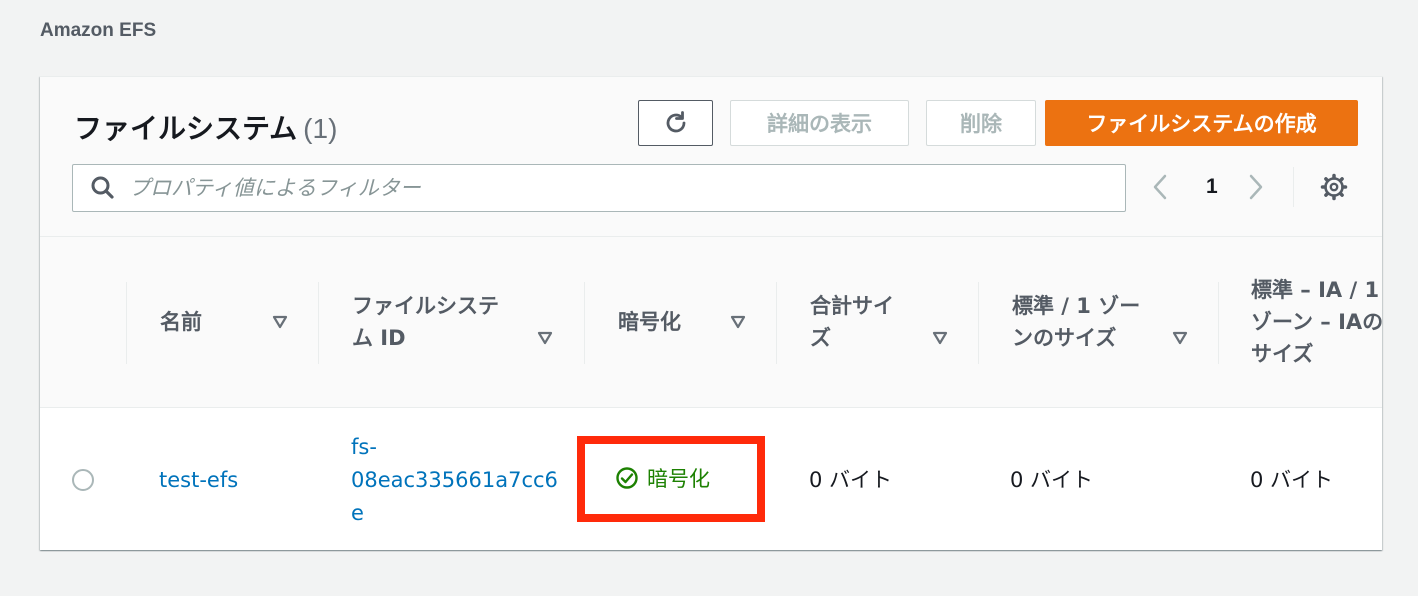 Image resolution: width=1418 pixels, height=596 pixels. Describe the element at coordinates (1117, 322) in the screenshot. I see `column-header-standard-size: 標準 / 1 ゾー ンのサイズ` at that location.